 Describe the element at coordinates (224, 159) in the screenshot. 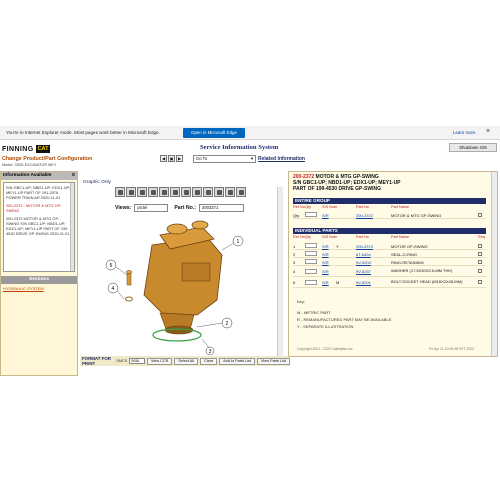

I see `goto-select: Go To ▼` at that location.